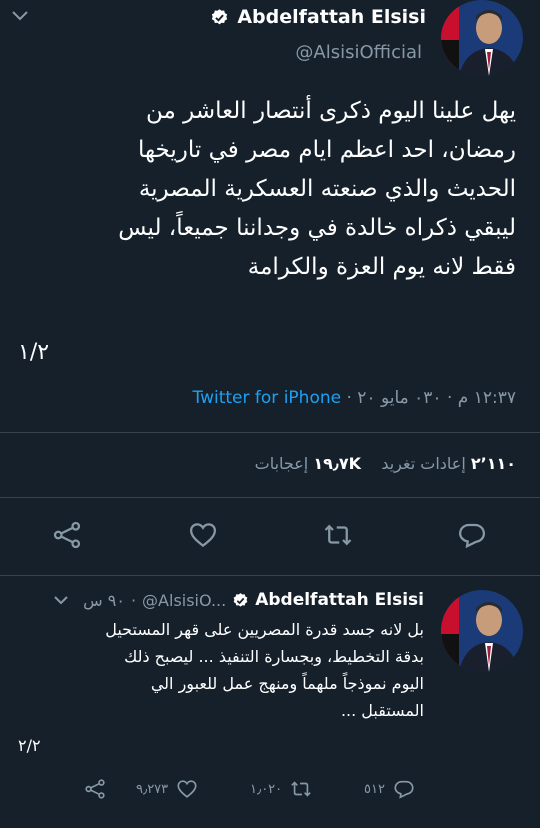  Describe the element at coordinates (358, 52) in the screenshot. I see `author-handle: @AlsisiOfficial` at that location.